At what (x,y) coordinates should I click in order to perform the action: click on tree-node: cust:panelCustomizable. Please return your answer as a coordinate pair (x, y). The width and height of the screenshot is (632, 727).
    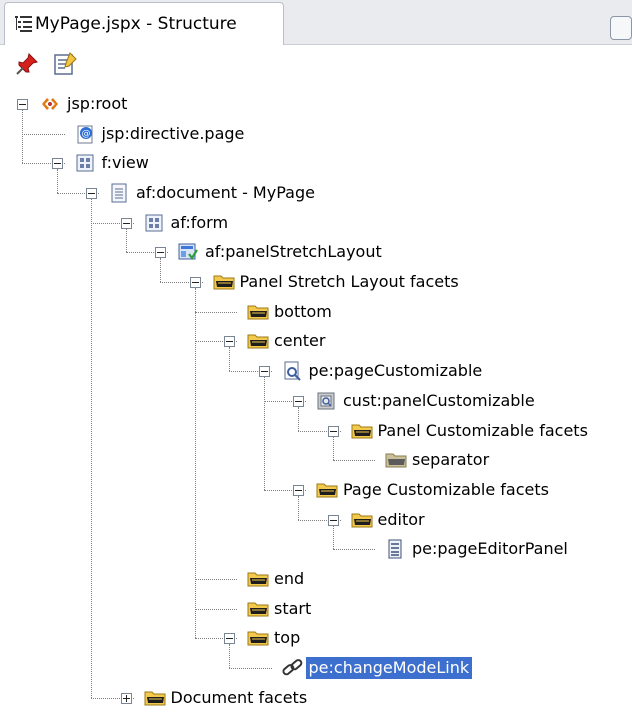
    Looking at the image, I should click on (427, 401).